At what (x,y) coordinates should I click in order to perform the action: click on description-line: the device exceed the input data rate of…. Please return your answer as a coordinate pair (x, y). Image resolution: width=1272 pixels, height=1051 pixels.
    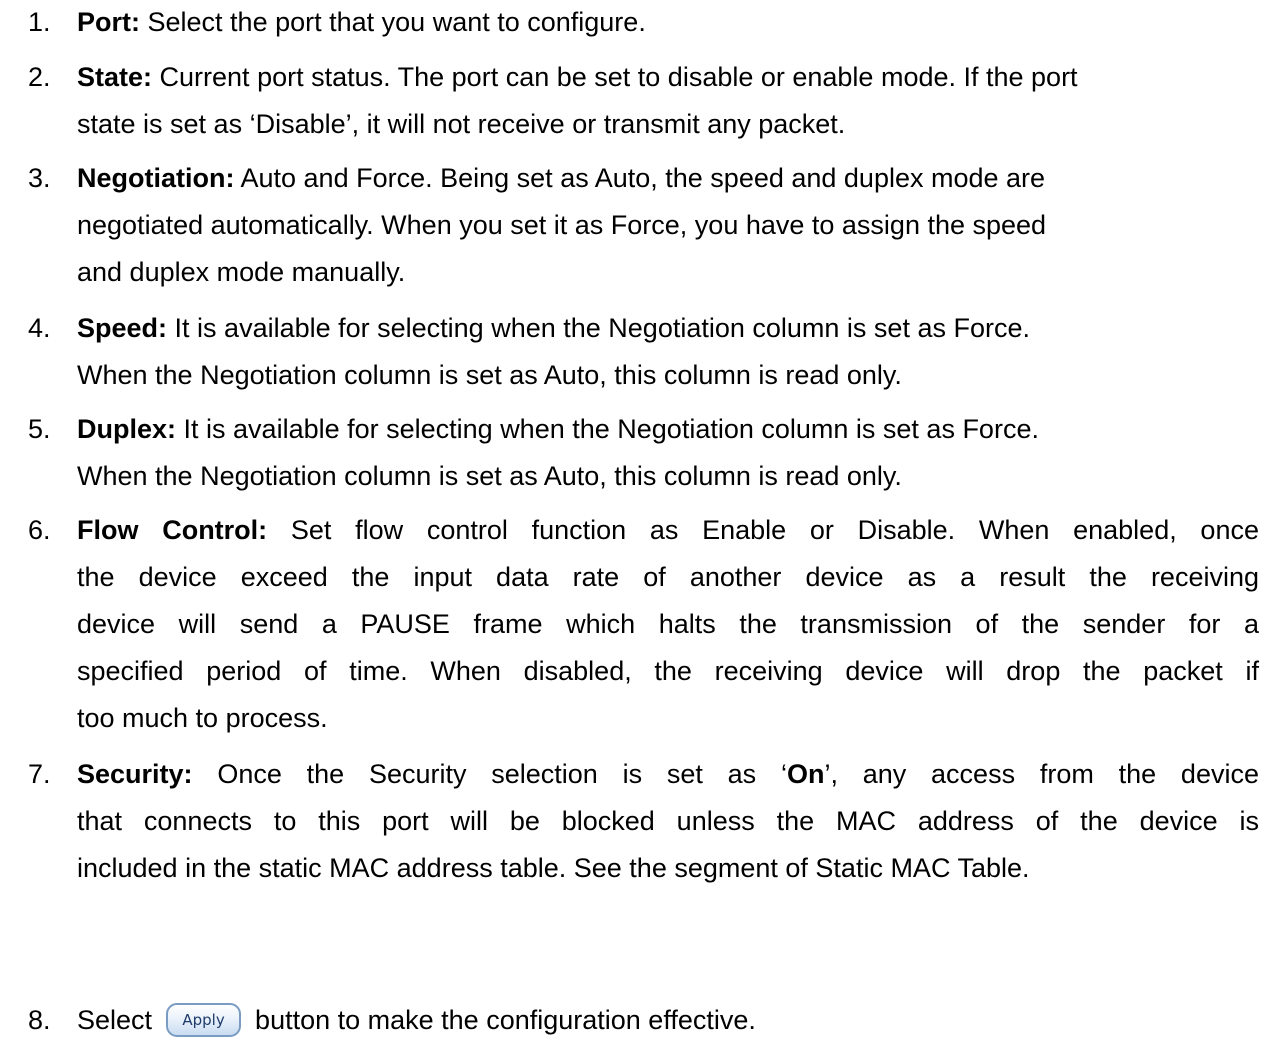
    Looking at the image, I should click on (668, 577).